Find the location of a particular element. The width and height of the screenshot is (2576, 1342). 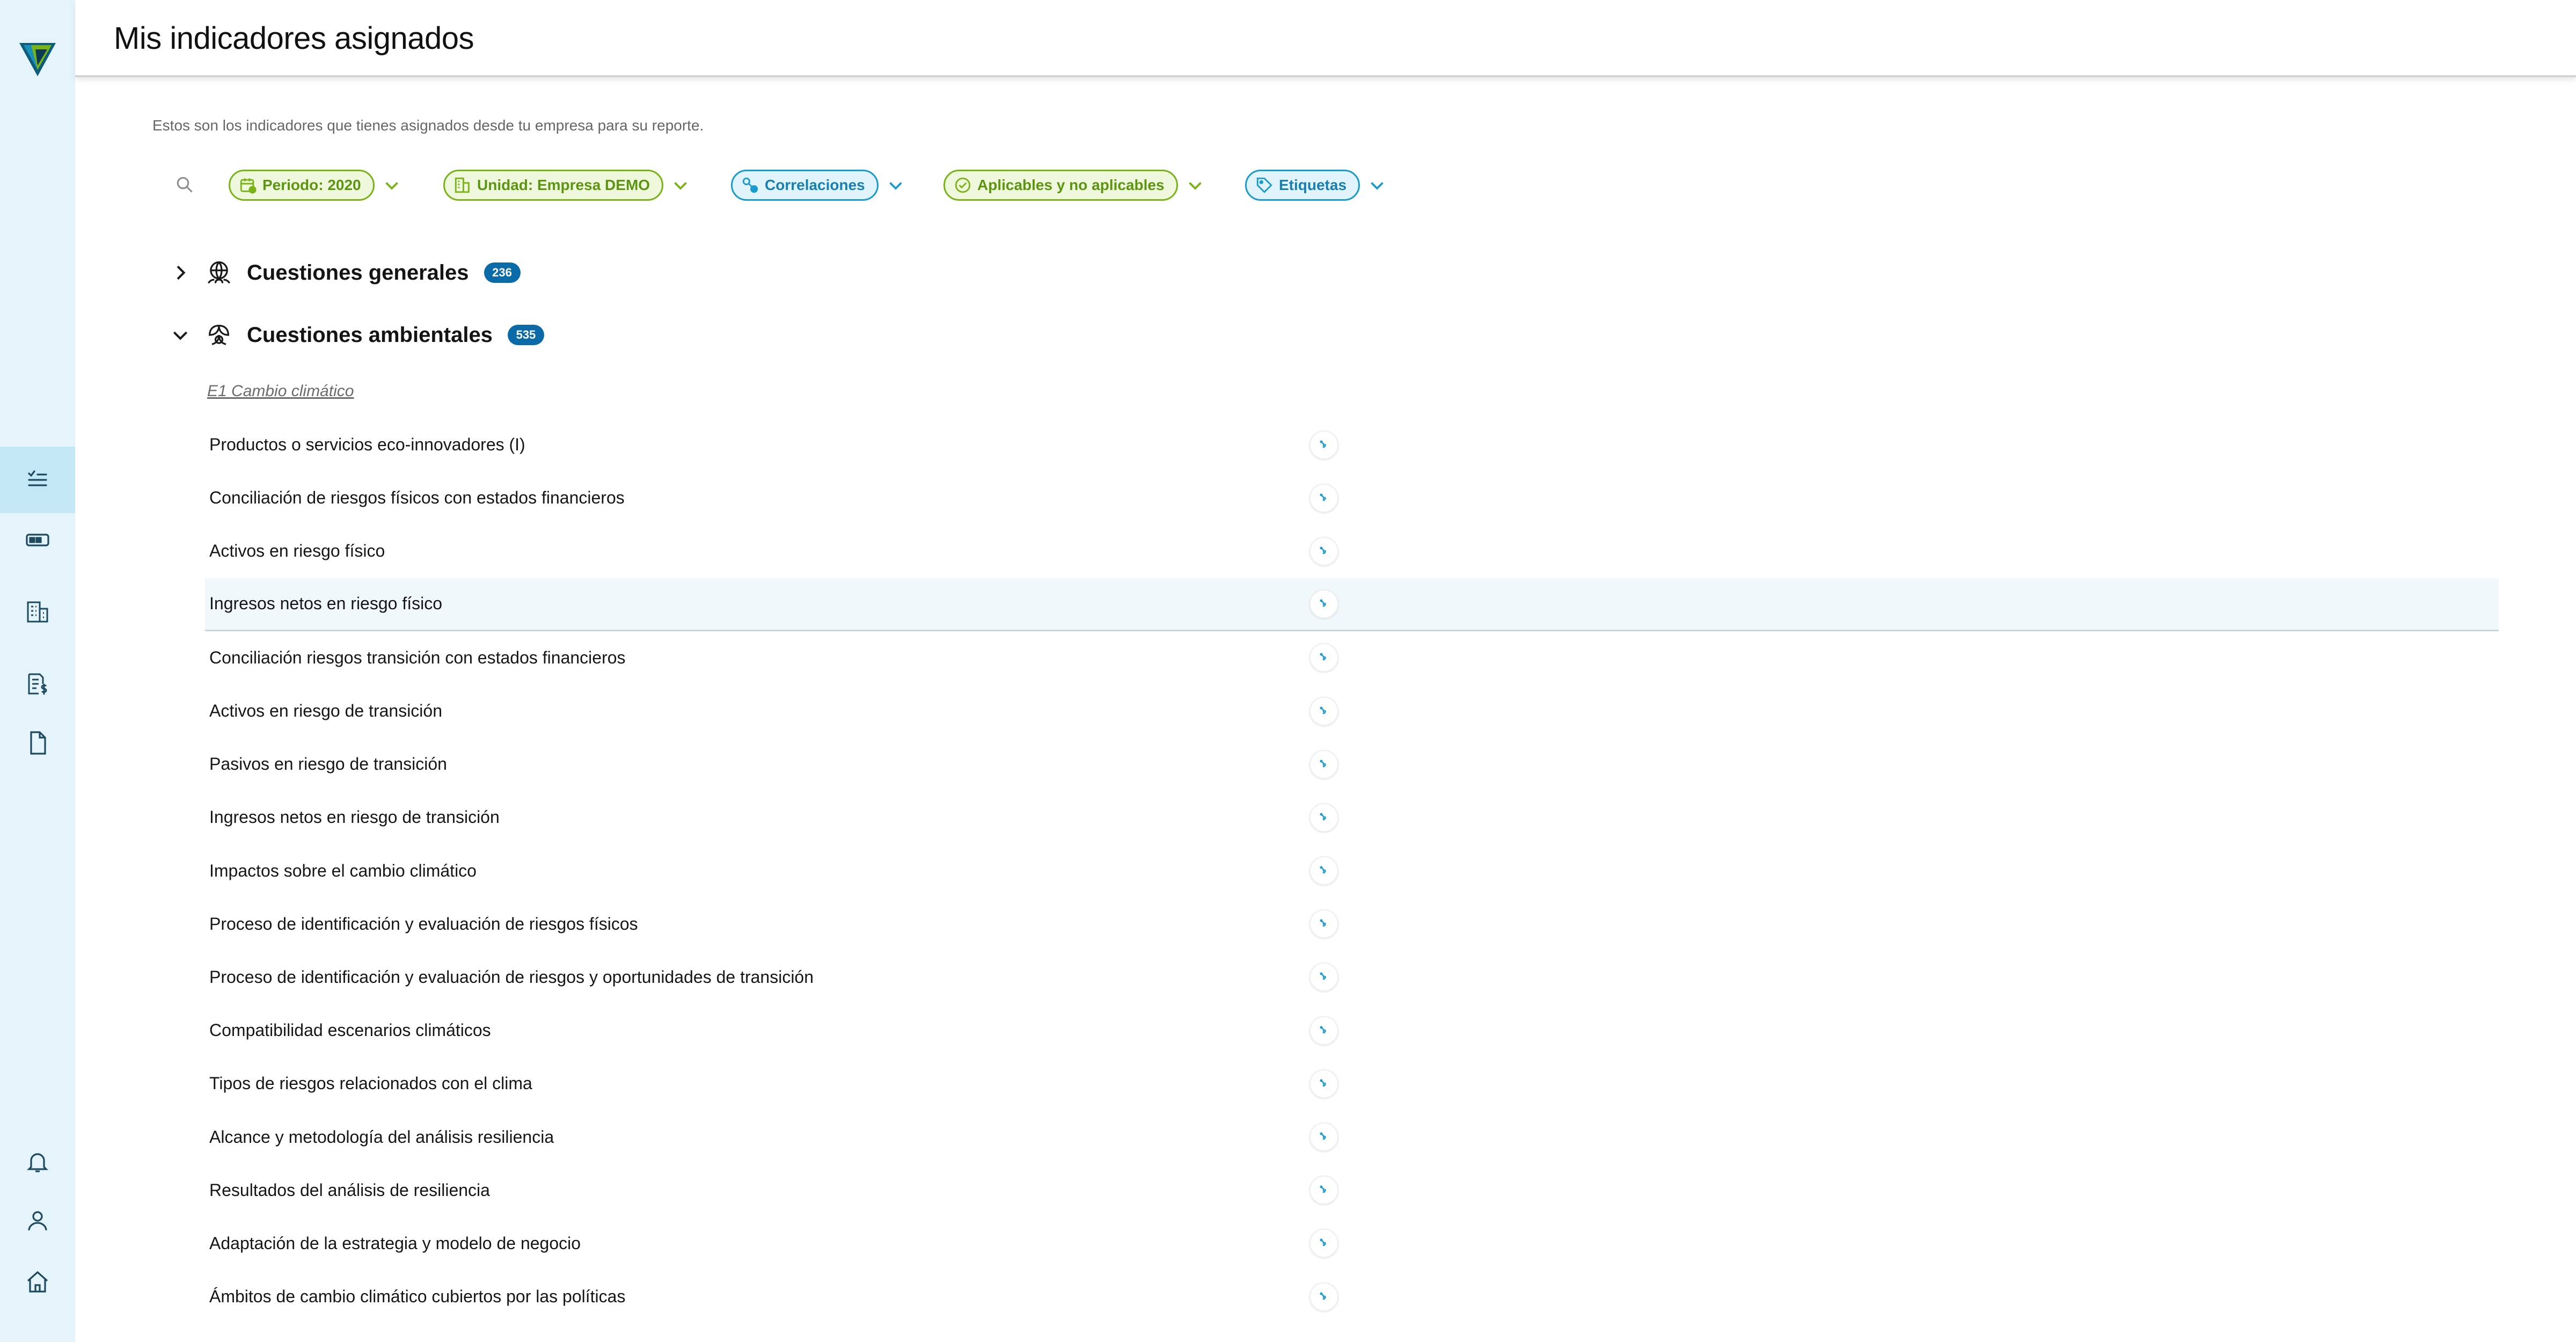

logo-icon is located at coordinates (37, 59).